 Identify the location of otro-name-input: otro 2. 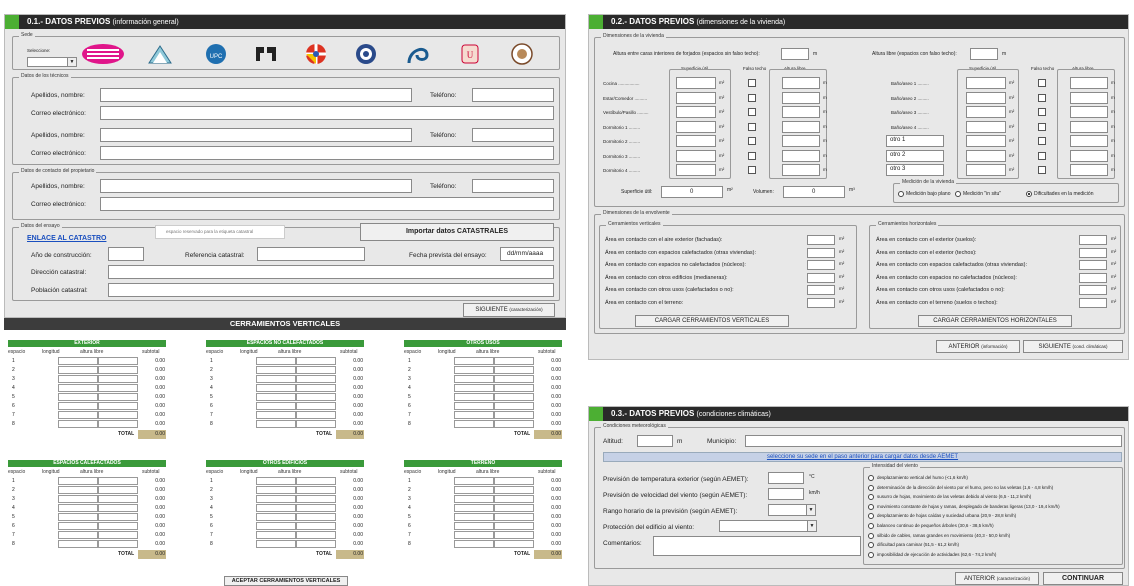
(915, 155).